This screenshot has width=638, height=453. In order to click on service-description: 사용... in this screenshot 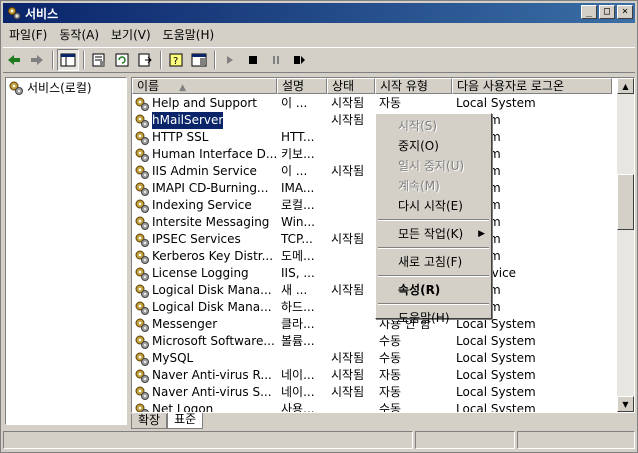, I will do `click(298, 407)`.